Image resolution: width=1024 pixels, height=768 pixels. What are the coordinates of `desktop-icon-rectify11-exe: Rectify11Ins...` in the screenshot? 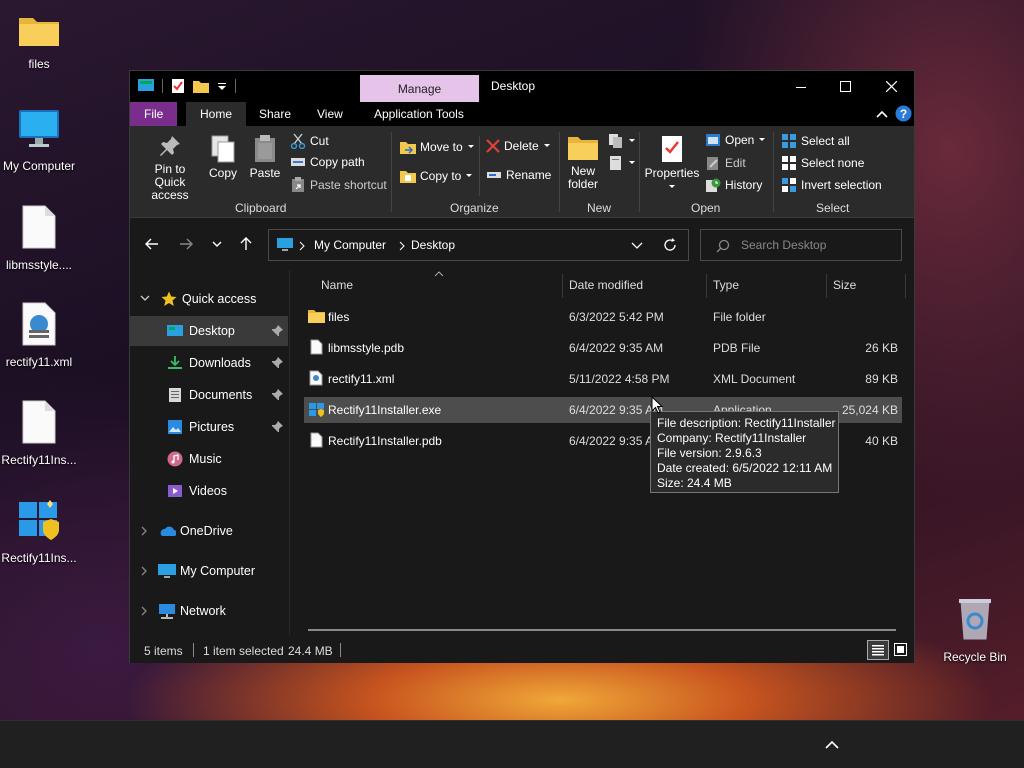 It's located at (39, 531).